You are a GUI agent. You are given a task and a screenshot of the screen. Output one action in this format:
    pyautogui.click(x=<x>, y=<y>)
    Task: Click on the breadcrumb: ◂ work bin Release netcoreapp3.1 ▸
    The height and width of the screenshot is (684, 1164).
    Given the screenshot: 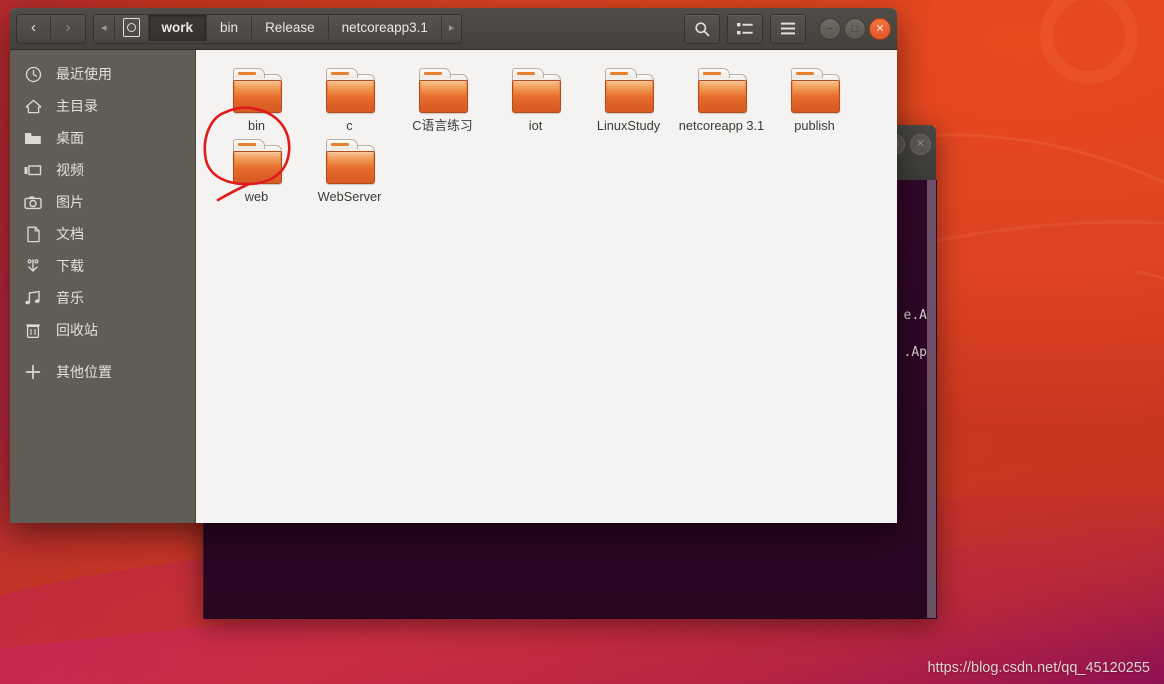 What is the action you would take?
    pyautogui.click(x=278, y=28)
    